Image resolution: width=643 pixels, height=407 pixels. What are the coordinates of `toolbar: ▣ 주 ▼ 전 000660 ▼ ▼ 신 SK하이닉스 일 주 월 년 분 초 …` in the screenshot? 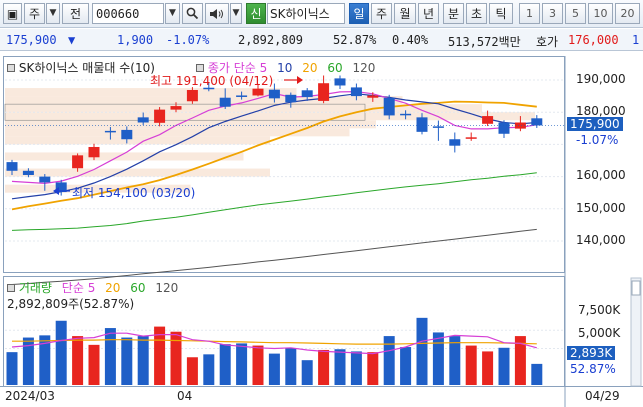 It's located at (321, 14).